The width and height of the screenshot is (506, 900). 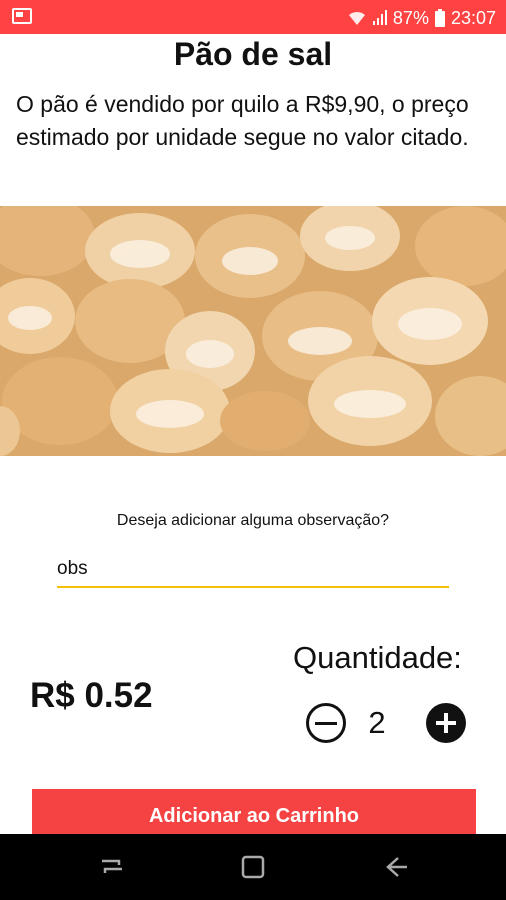 I want to click on signal-icon, so click(x=379, y=18).